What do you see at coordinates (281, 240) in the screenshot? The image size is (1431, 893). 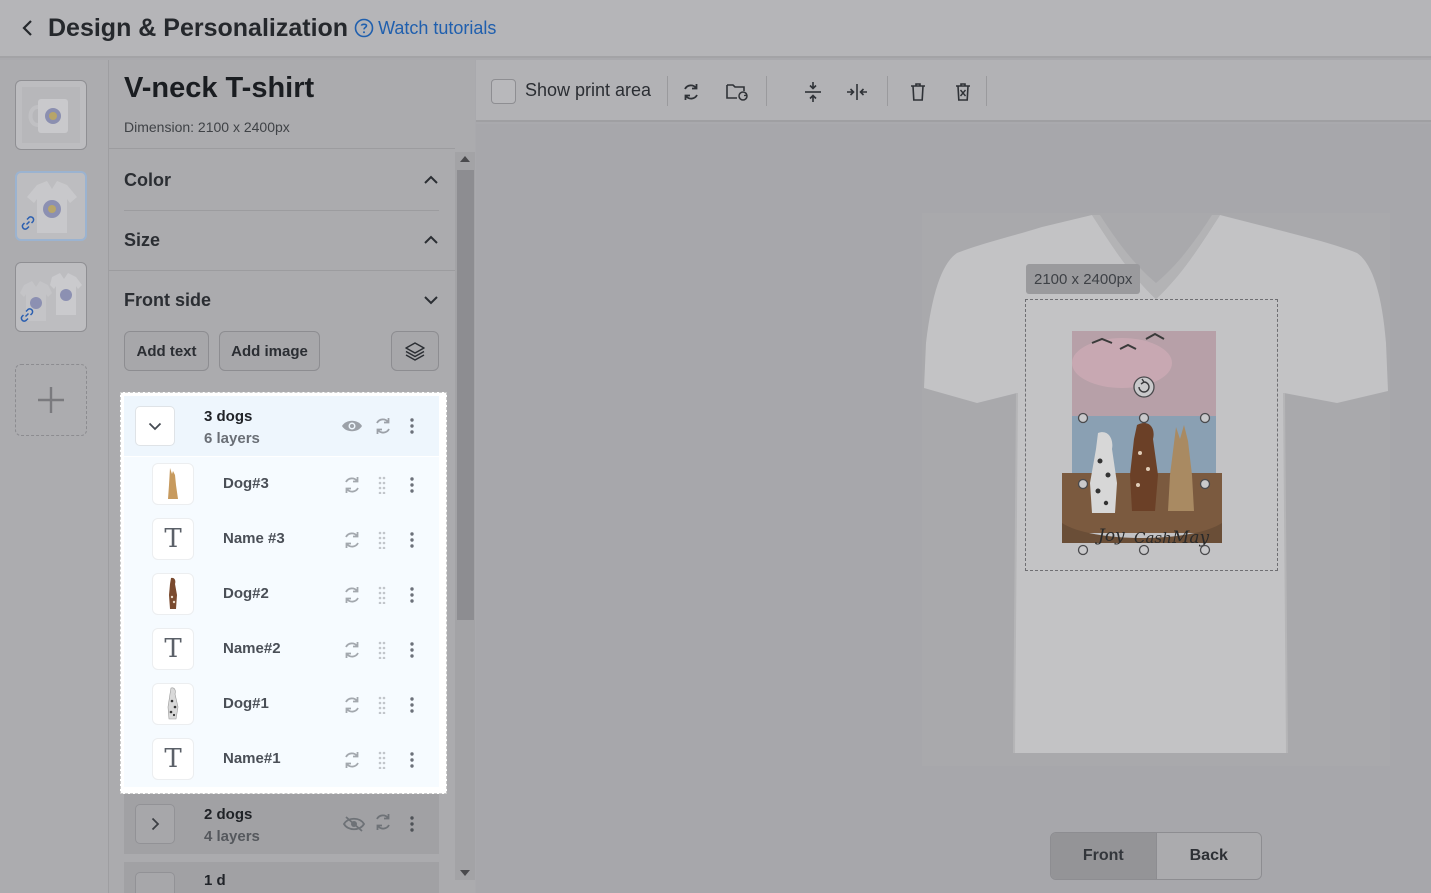 I see `section-size-header: Size` at bounding box center [281, 240].